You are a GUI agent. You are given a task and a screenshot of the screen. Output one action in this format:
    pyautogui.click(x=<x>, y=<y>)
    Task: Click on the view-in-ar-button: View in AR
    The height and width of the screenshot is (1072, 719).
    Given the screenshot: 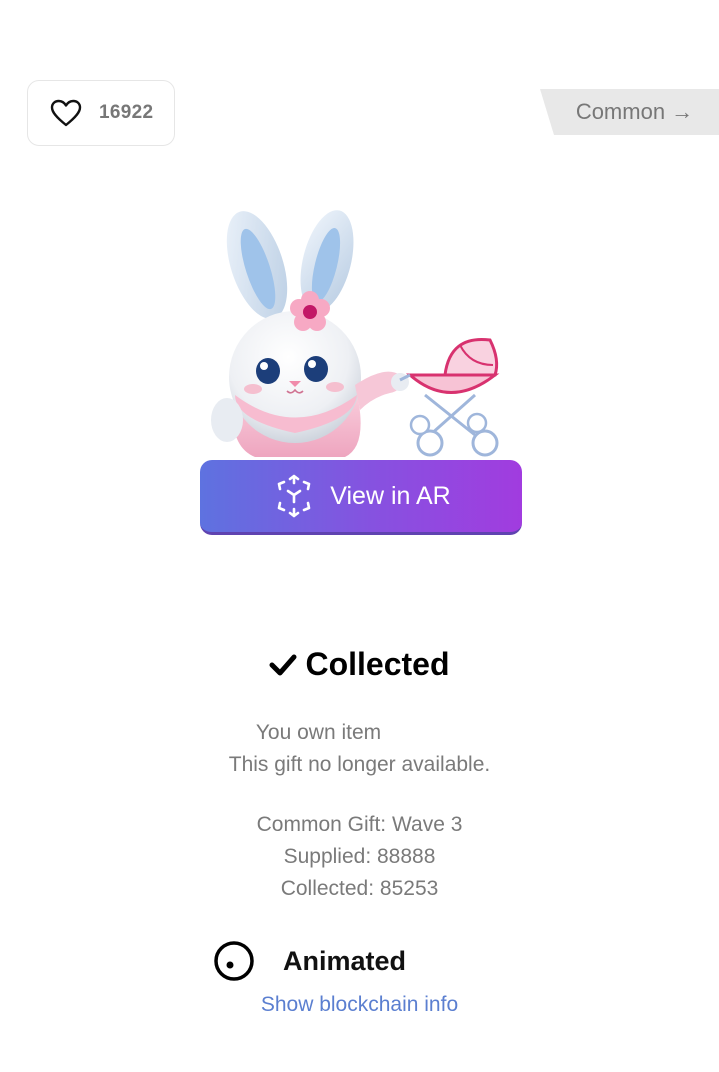 What is the action you would take?
    pyautogui.click(x=361, y=497)
    